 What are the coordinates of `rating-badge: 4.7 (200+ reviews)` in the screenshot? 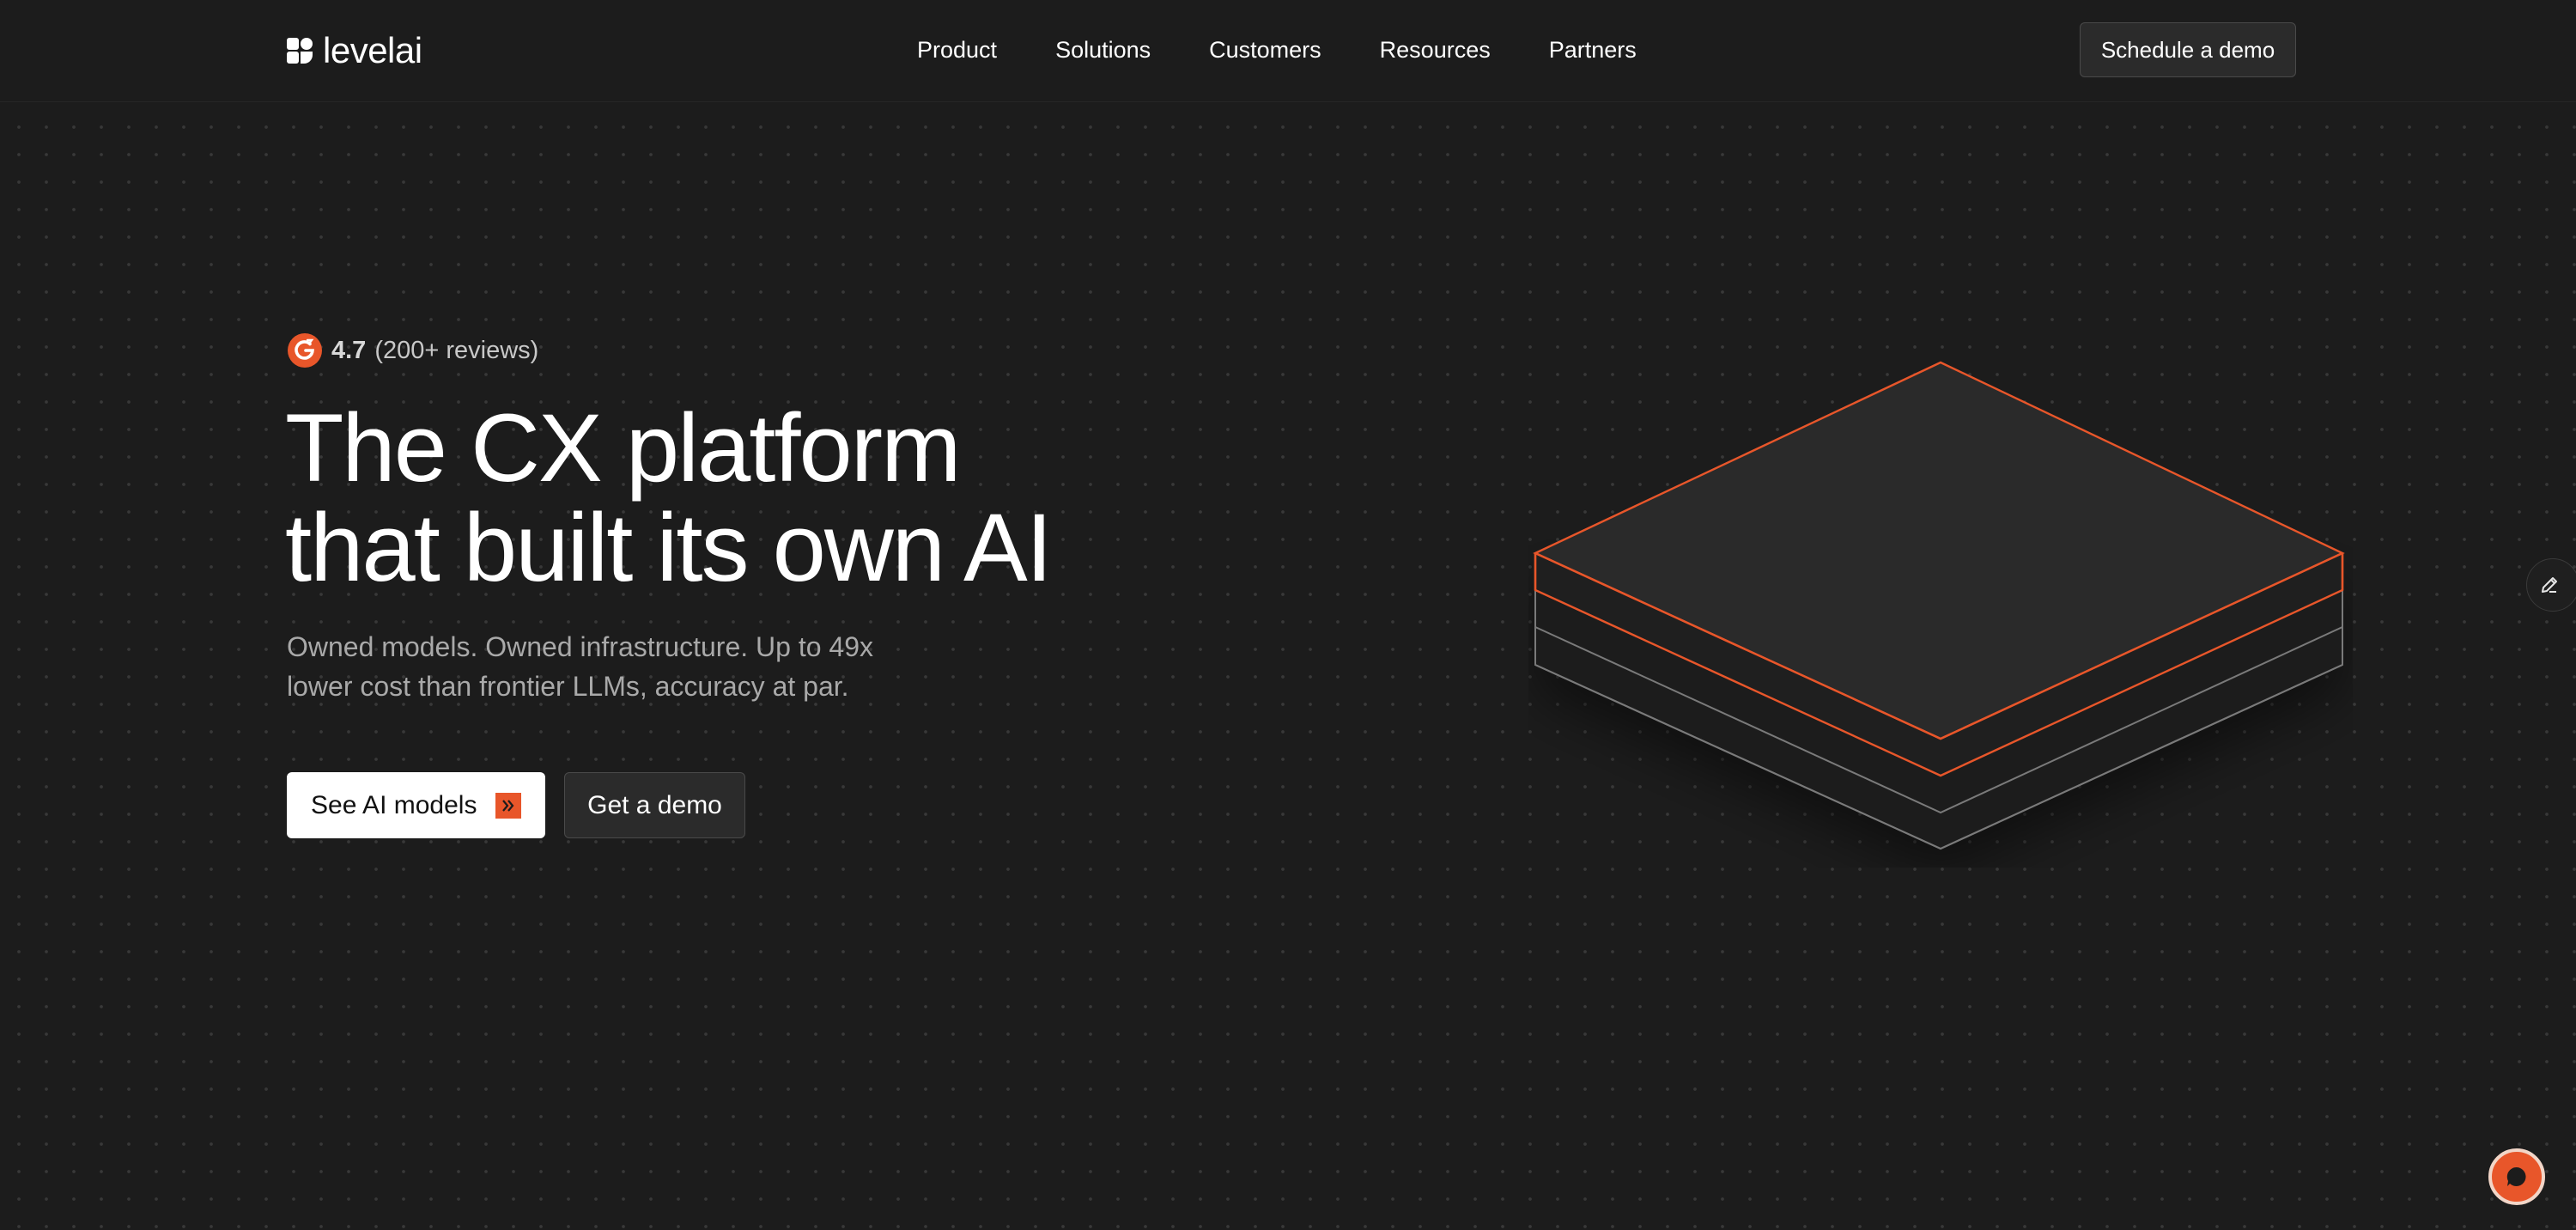 It's located at (412, 350).